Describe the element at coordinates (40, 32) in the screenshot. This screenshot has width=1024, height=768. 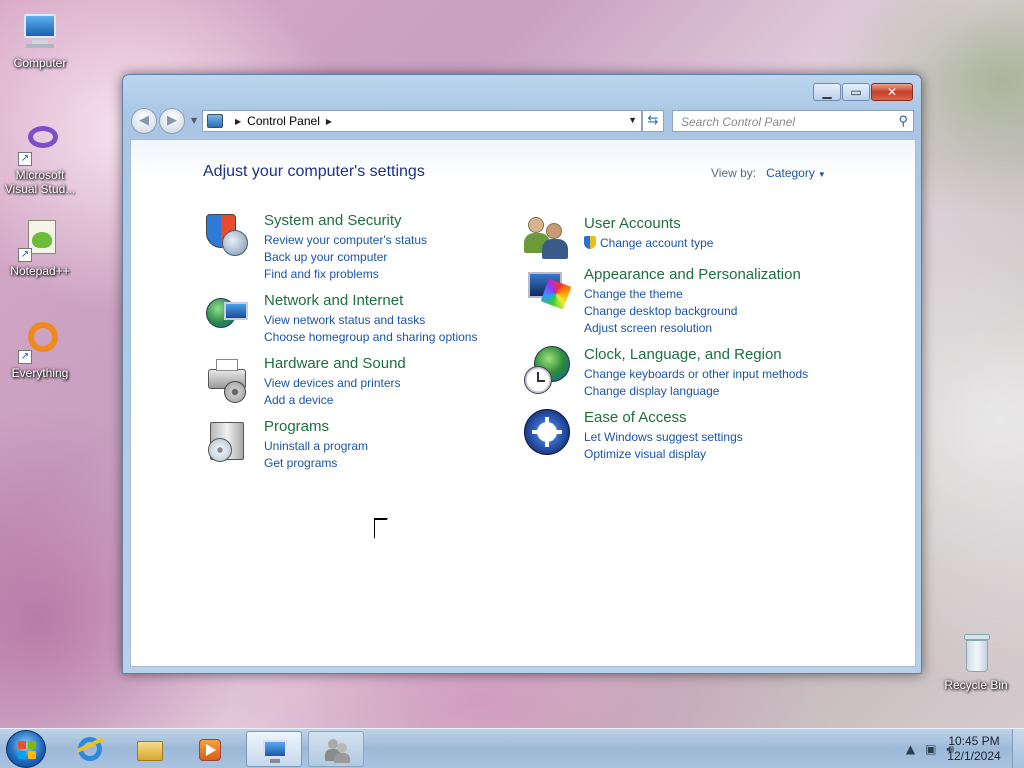
I see `computer-icon` at that location.